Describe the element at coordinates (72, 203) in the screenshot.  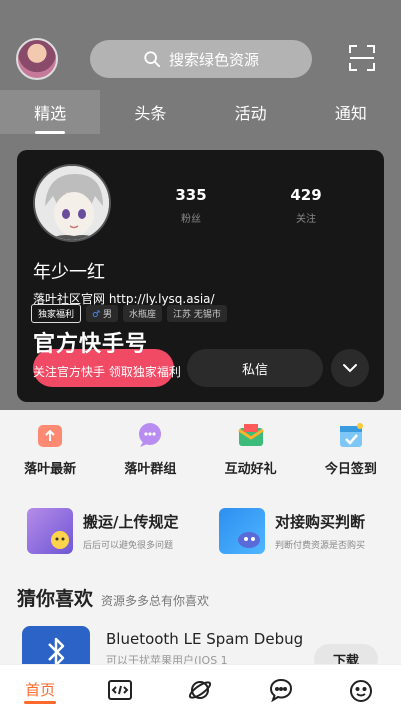
I see `profile-avatar` at that location.